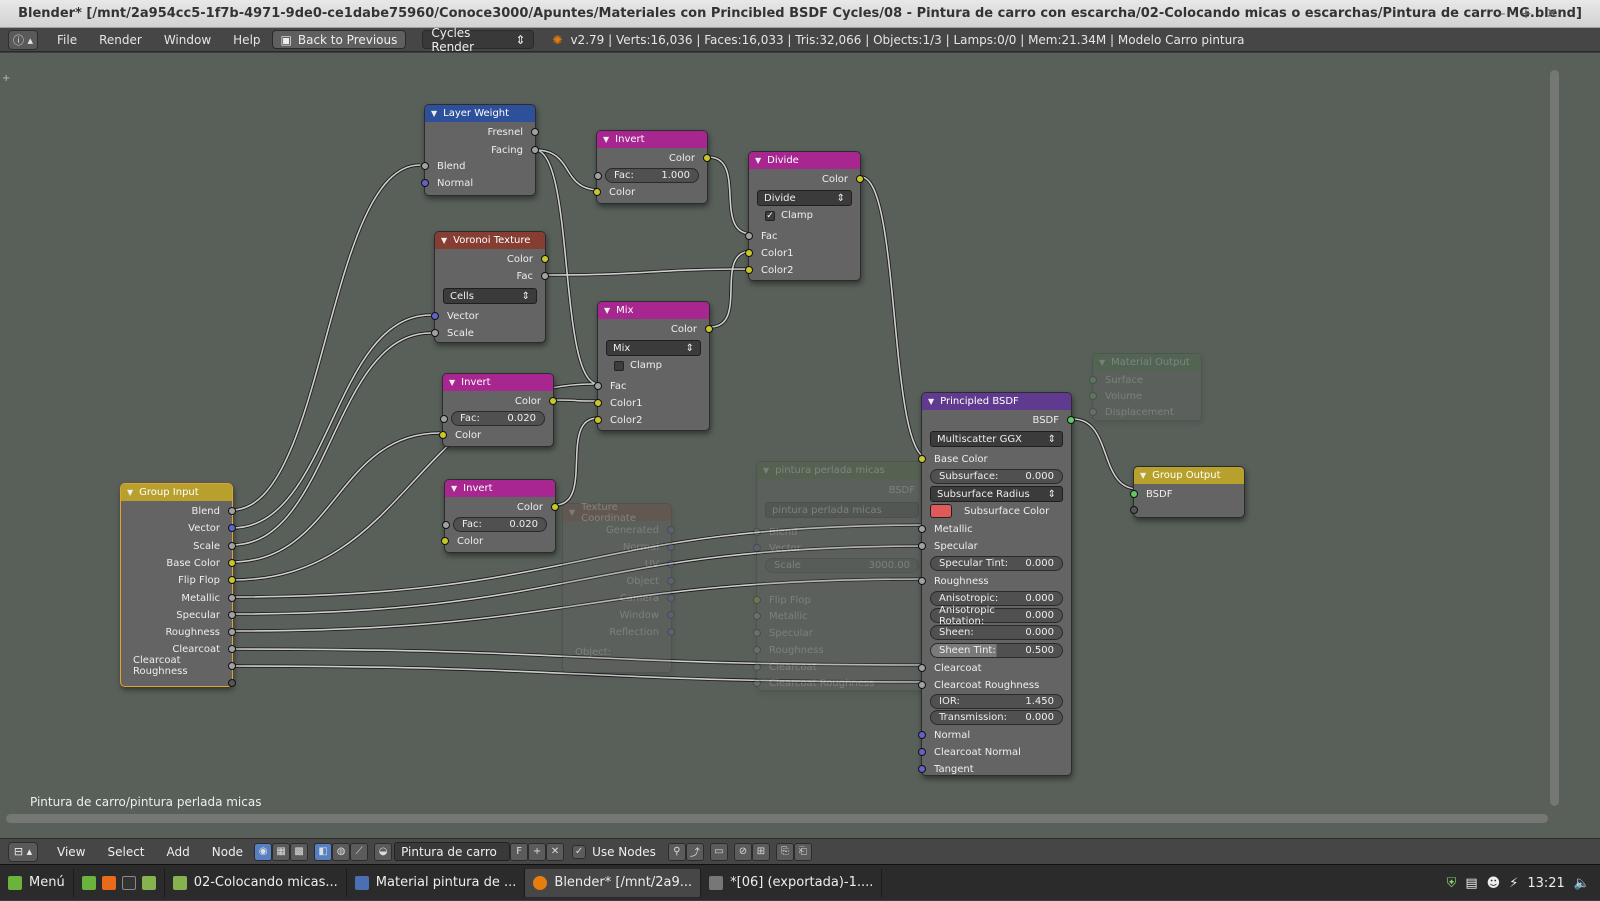 The image size is (1600, 901). What do you see at coordinates (804, 160) in the screenshot?
I see `divide-title: Divide` at bounding box center [804, 160].